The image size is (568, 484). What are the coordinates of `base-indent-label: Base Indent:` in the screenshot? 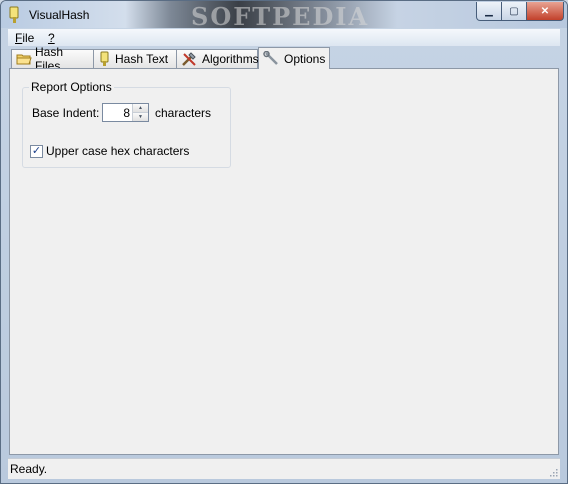 It's located at (66, 113).